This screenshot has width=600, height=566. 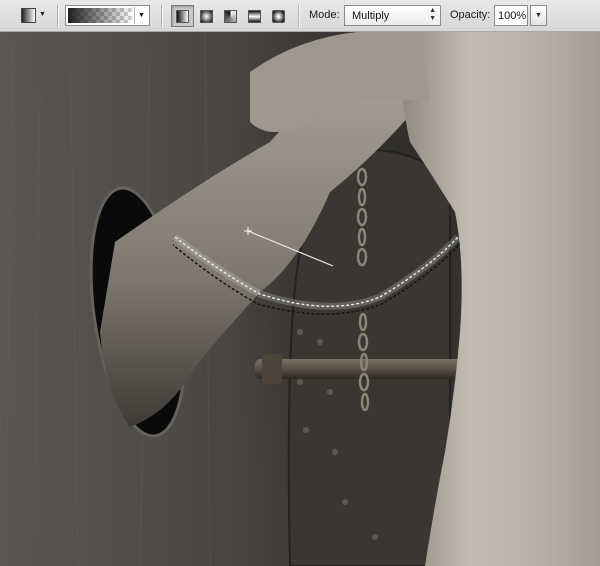 What do you see at coordinates (392, 15) in the screenshot?
I see `mode-select: Multiply ▲ ▼` at bounding box center [392, 15].